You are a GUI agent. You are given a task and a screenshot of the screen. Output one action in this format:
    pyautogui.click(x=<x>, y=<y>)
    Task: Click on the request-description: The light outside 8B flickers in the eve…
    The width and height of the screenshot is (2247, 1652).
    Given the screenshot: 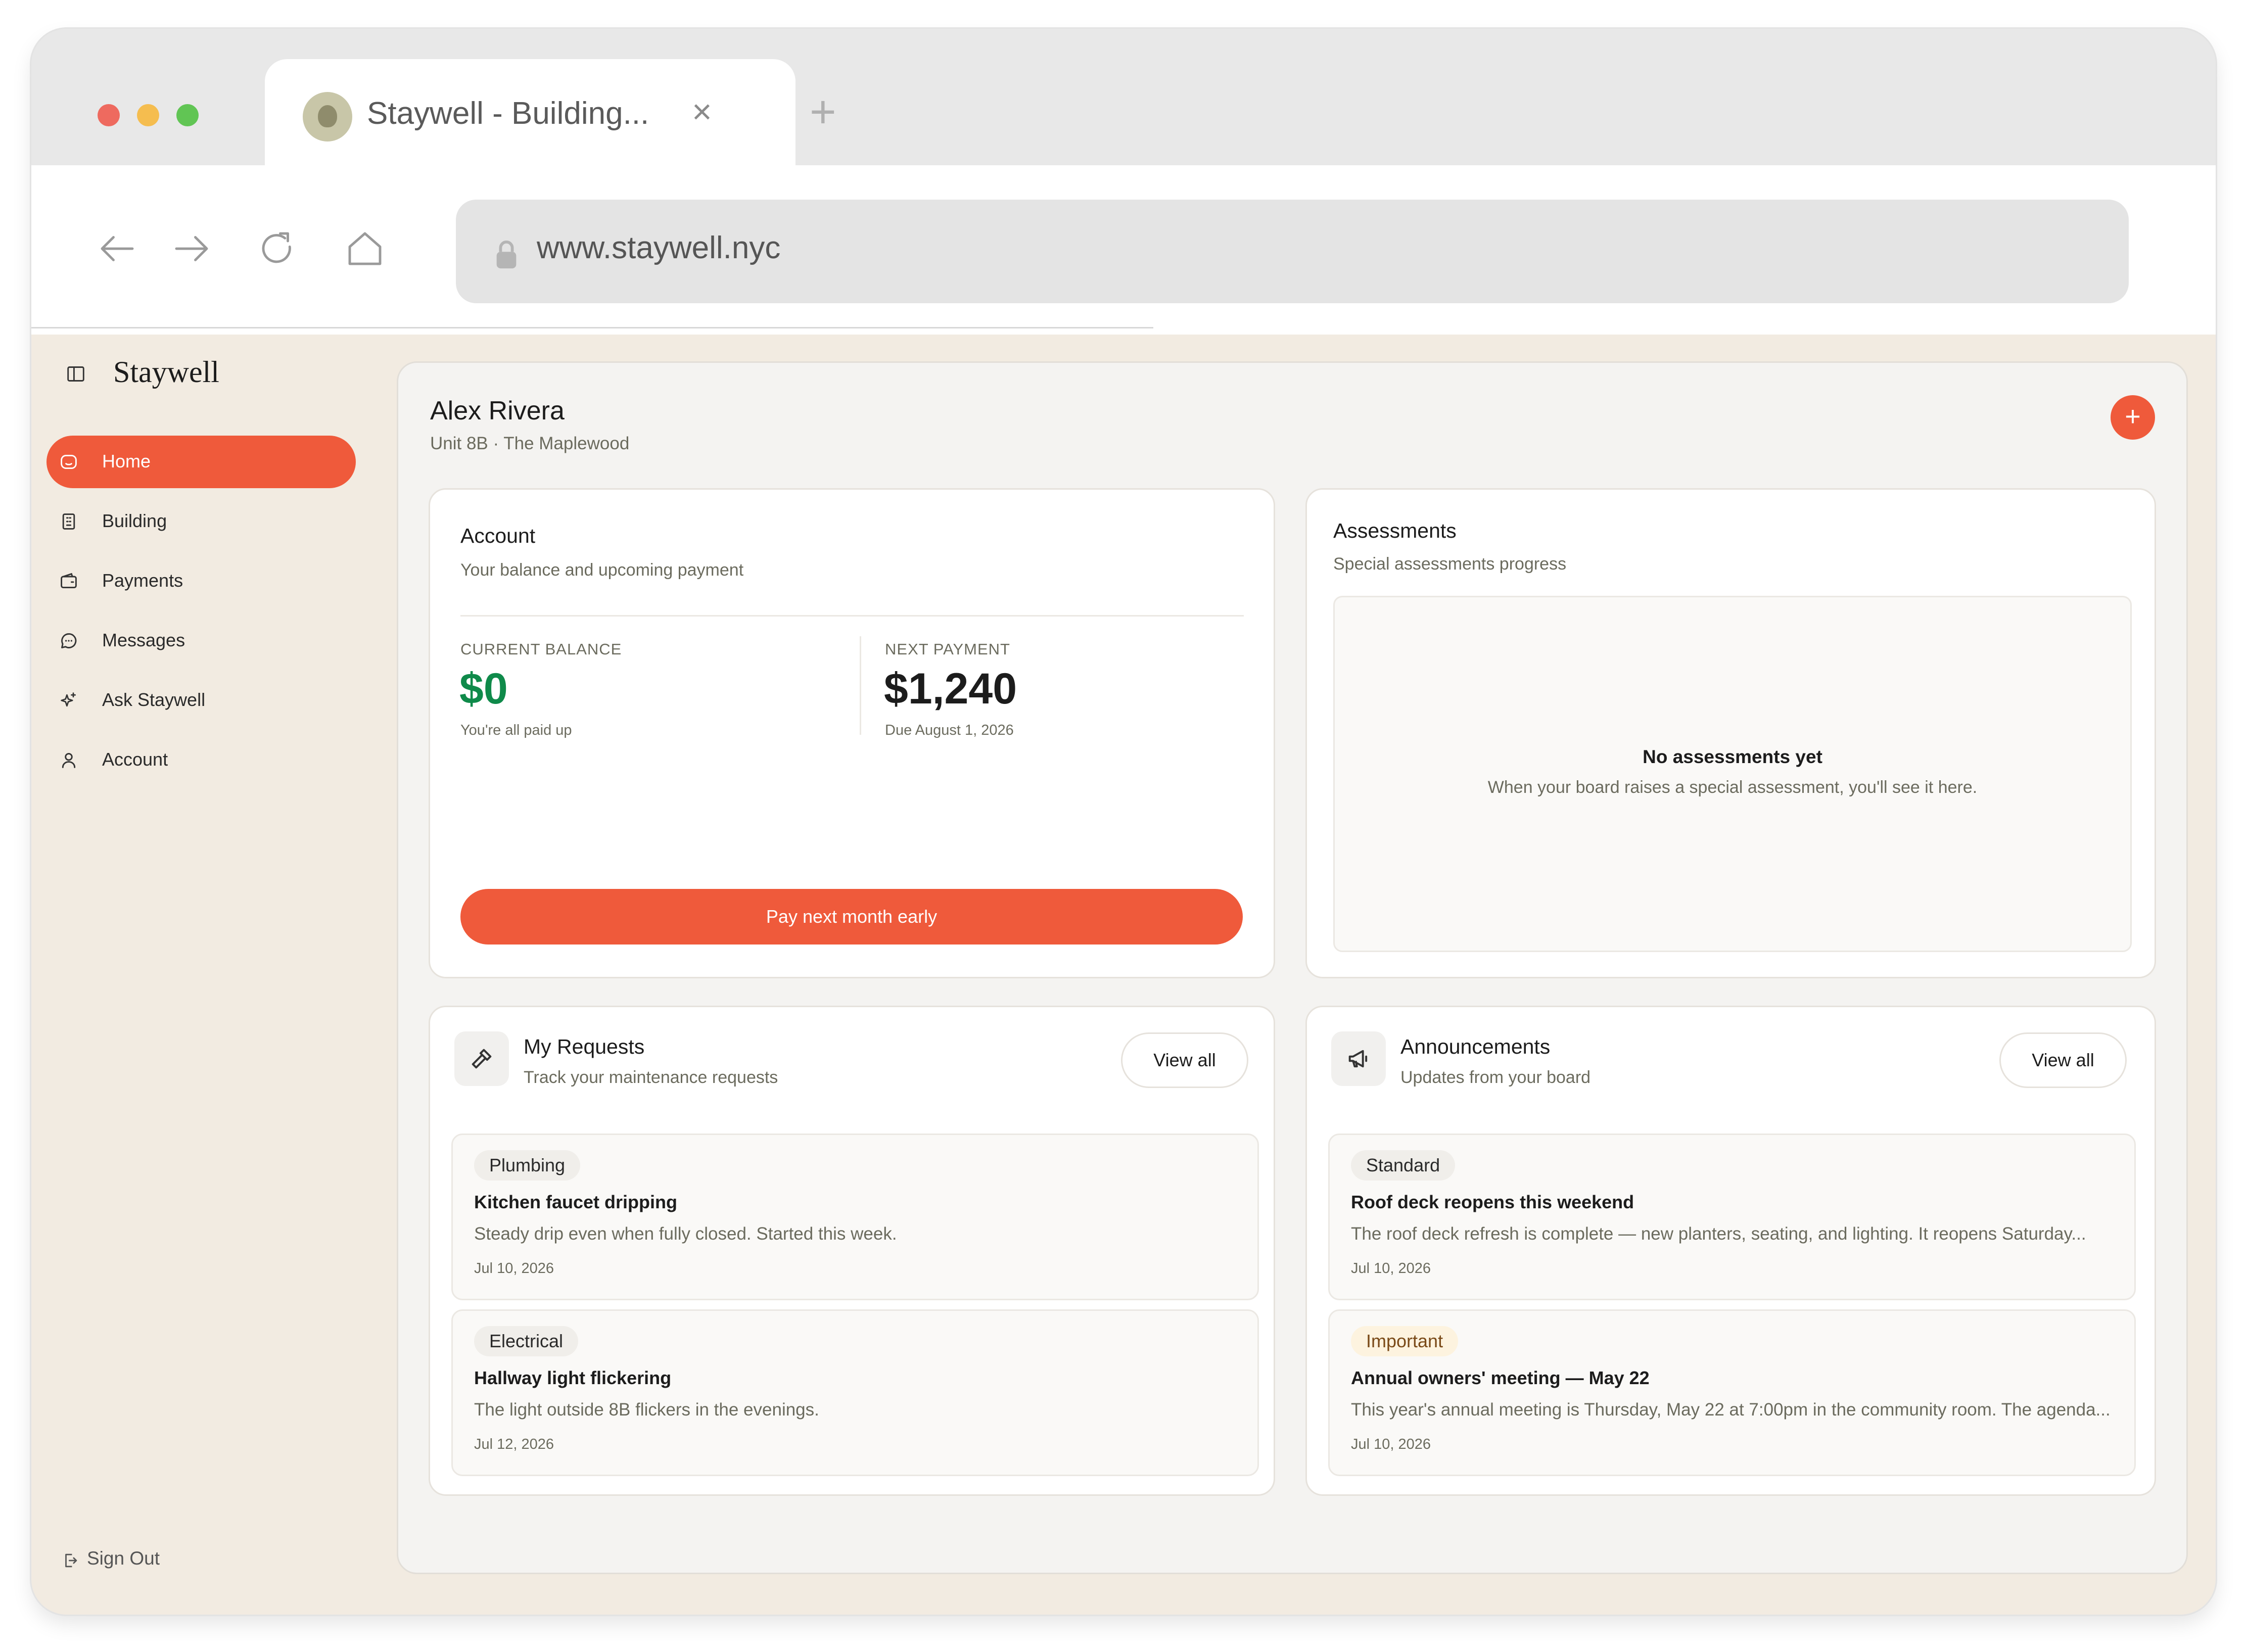 What is the action you would take?
    pyautogui.click(x=647, y=1410)
    